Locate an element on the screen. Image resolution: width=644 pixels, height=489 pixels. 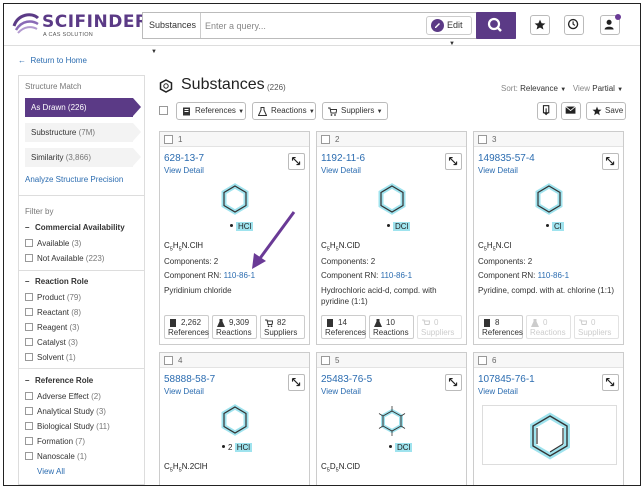
stat-value: 14 is located at coordinates (342, 322).